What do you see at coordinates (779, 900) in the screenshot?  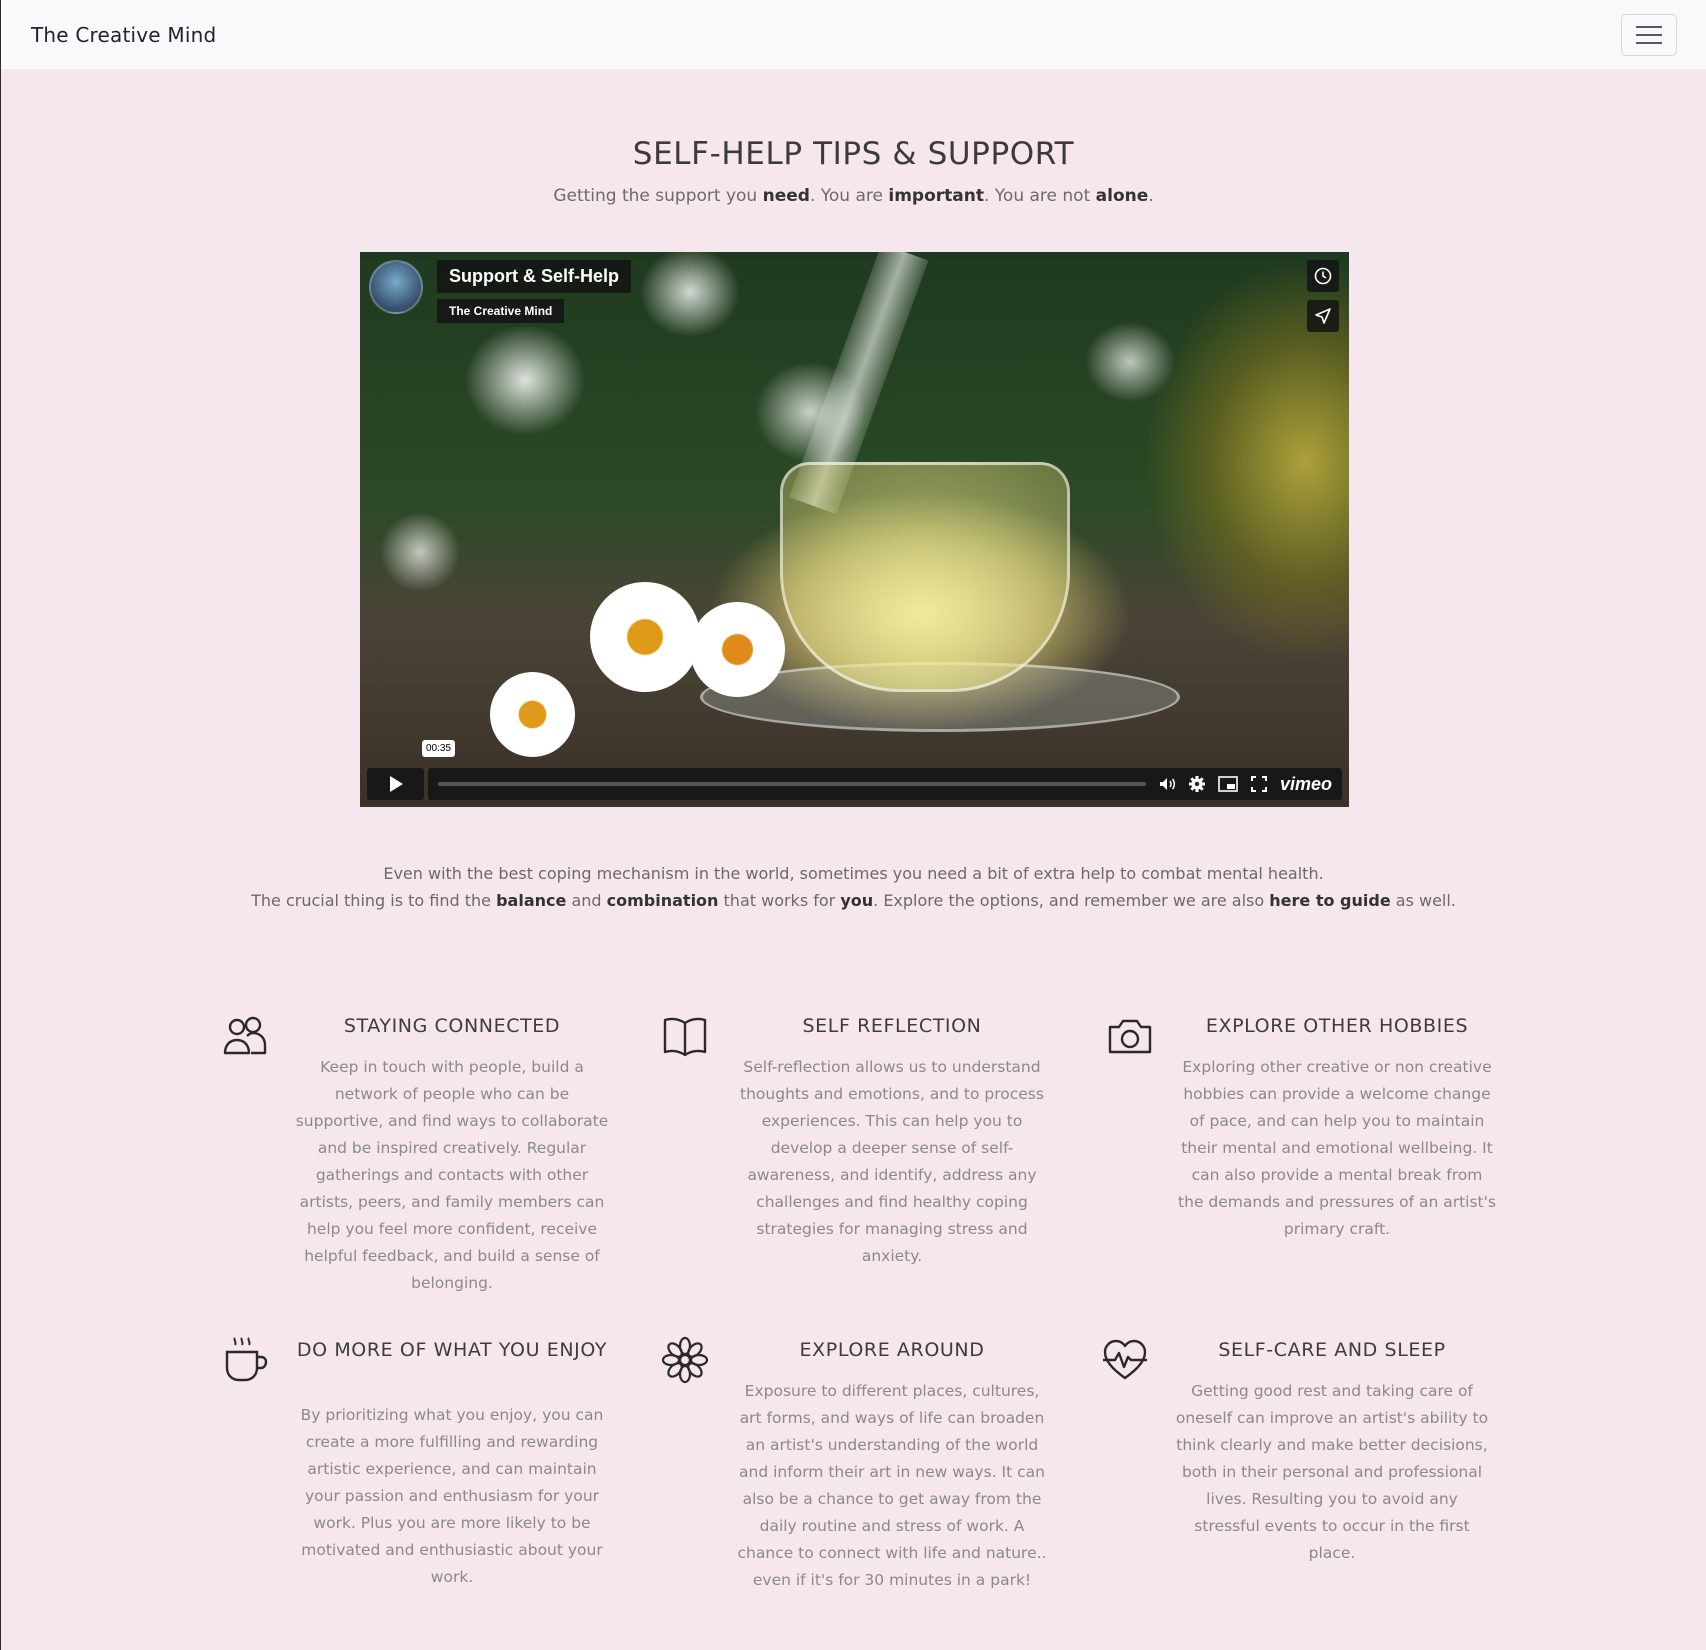 I see `intro-text: that works for` at bounding box center [779, 900].